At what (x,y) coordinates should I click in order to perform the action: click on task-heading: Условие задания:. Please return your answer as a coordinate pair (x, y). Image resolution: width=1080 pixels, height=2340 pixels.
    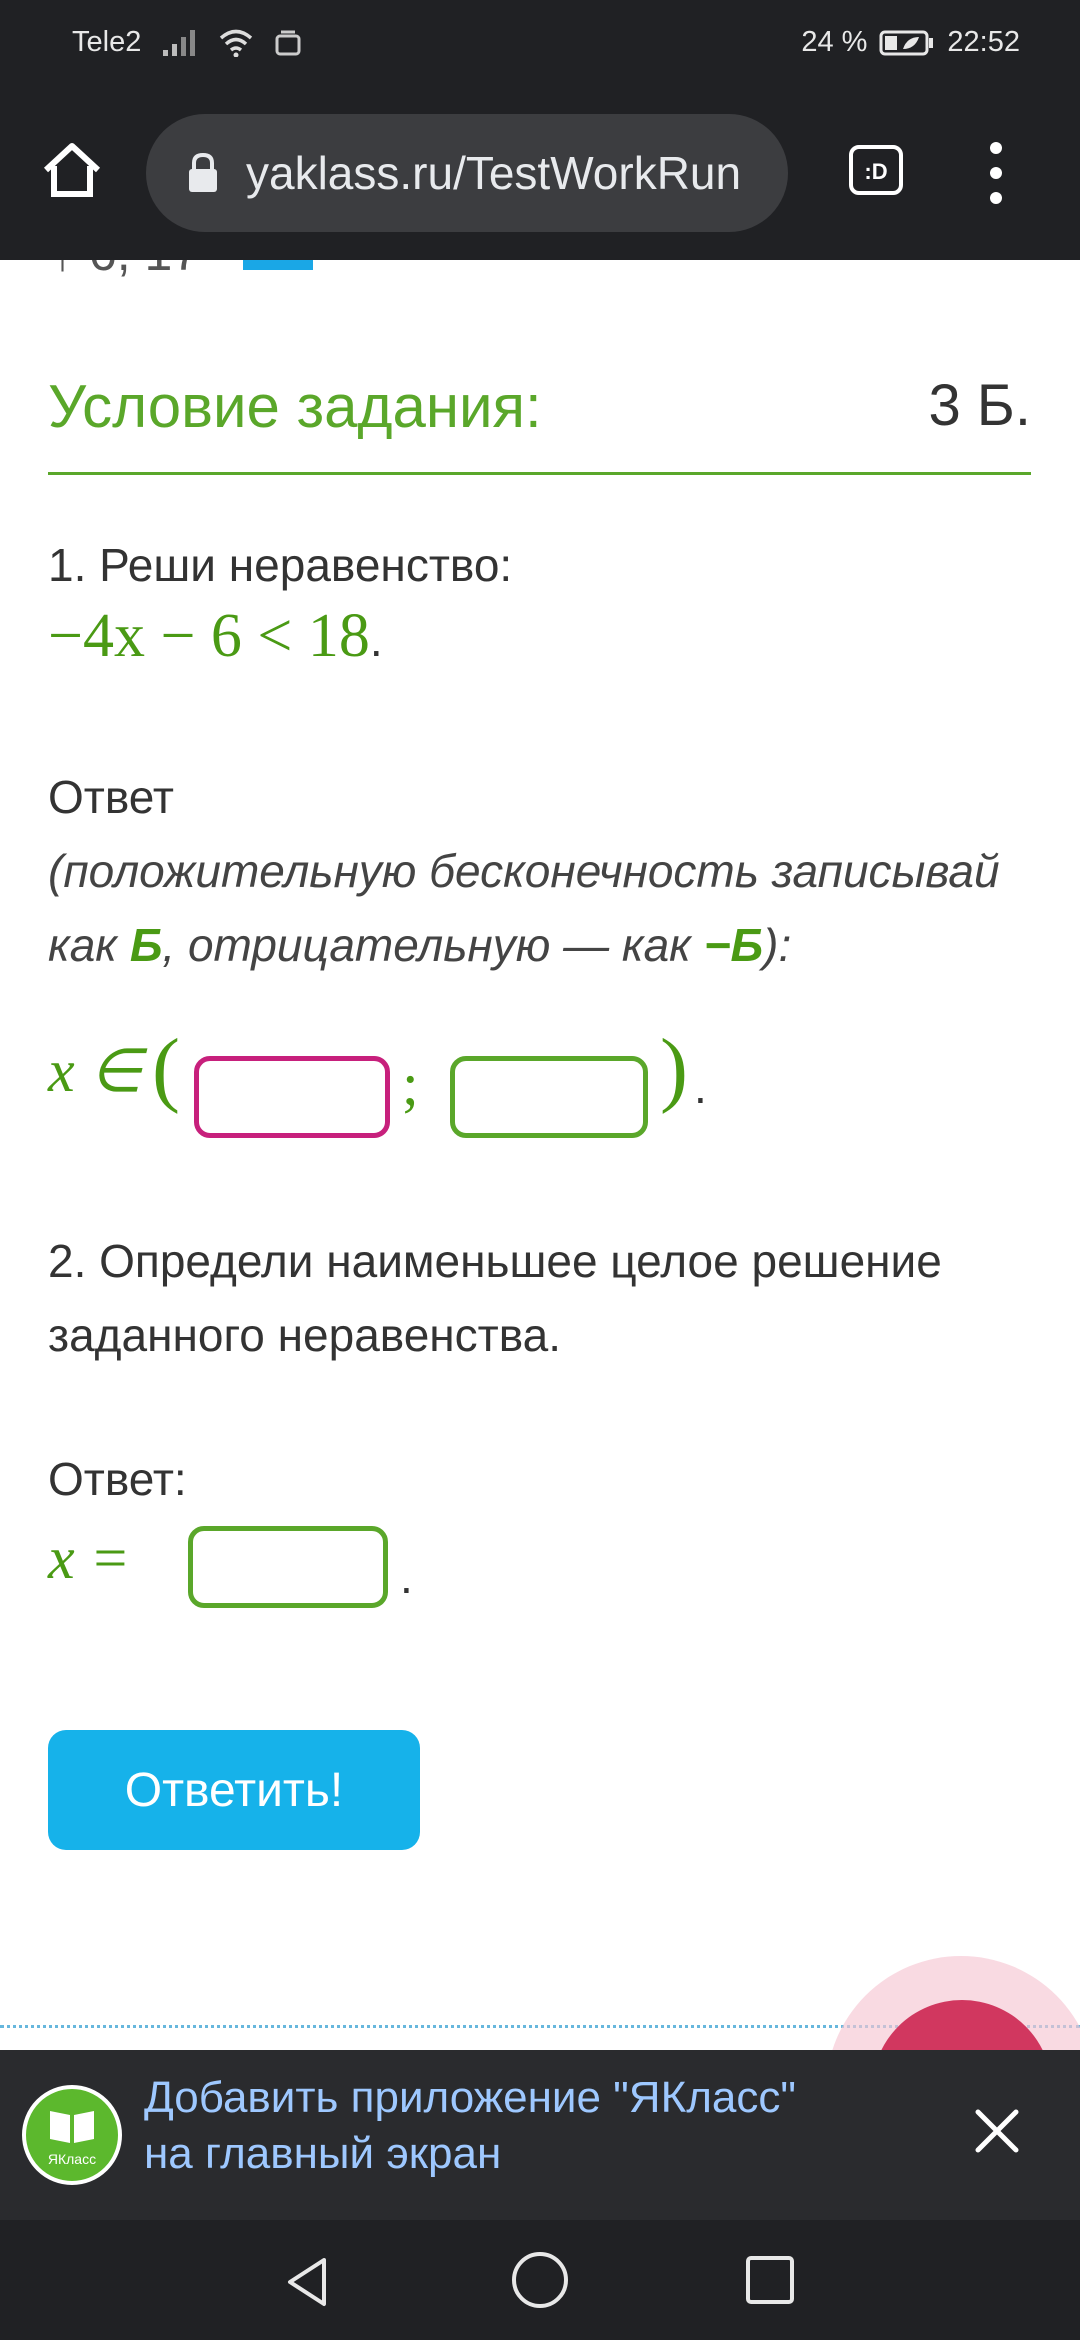
    Looking at the image, I should click on (295, 406).